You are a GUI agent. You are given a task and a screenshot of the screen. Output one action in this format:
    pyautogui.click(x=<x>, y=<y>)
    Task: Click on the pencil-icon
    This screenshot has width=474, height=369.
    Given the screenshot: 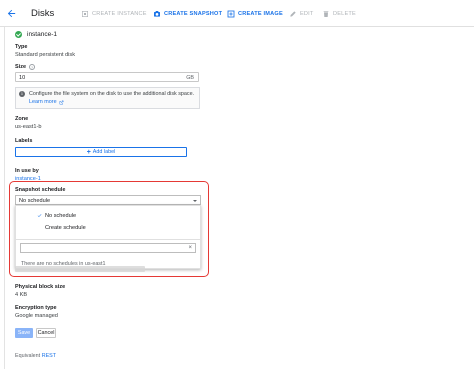 What is the action you would take?
    pyautogui.click(x=293, y=14)
    